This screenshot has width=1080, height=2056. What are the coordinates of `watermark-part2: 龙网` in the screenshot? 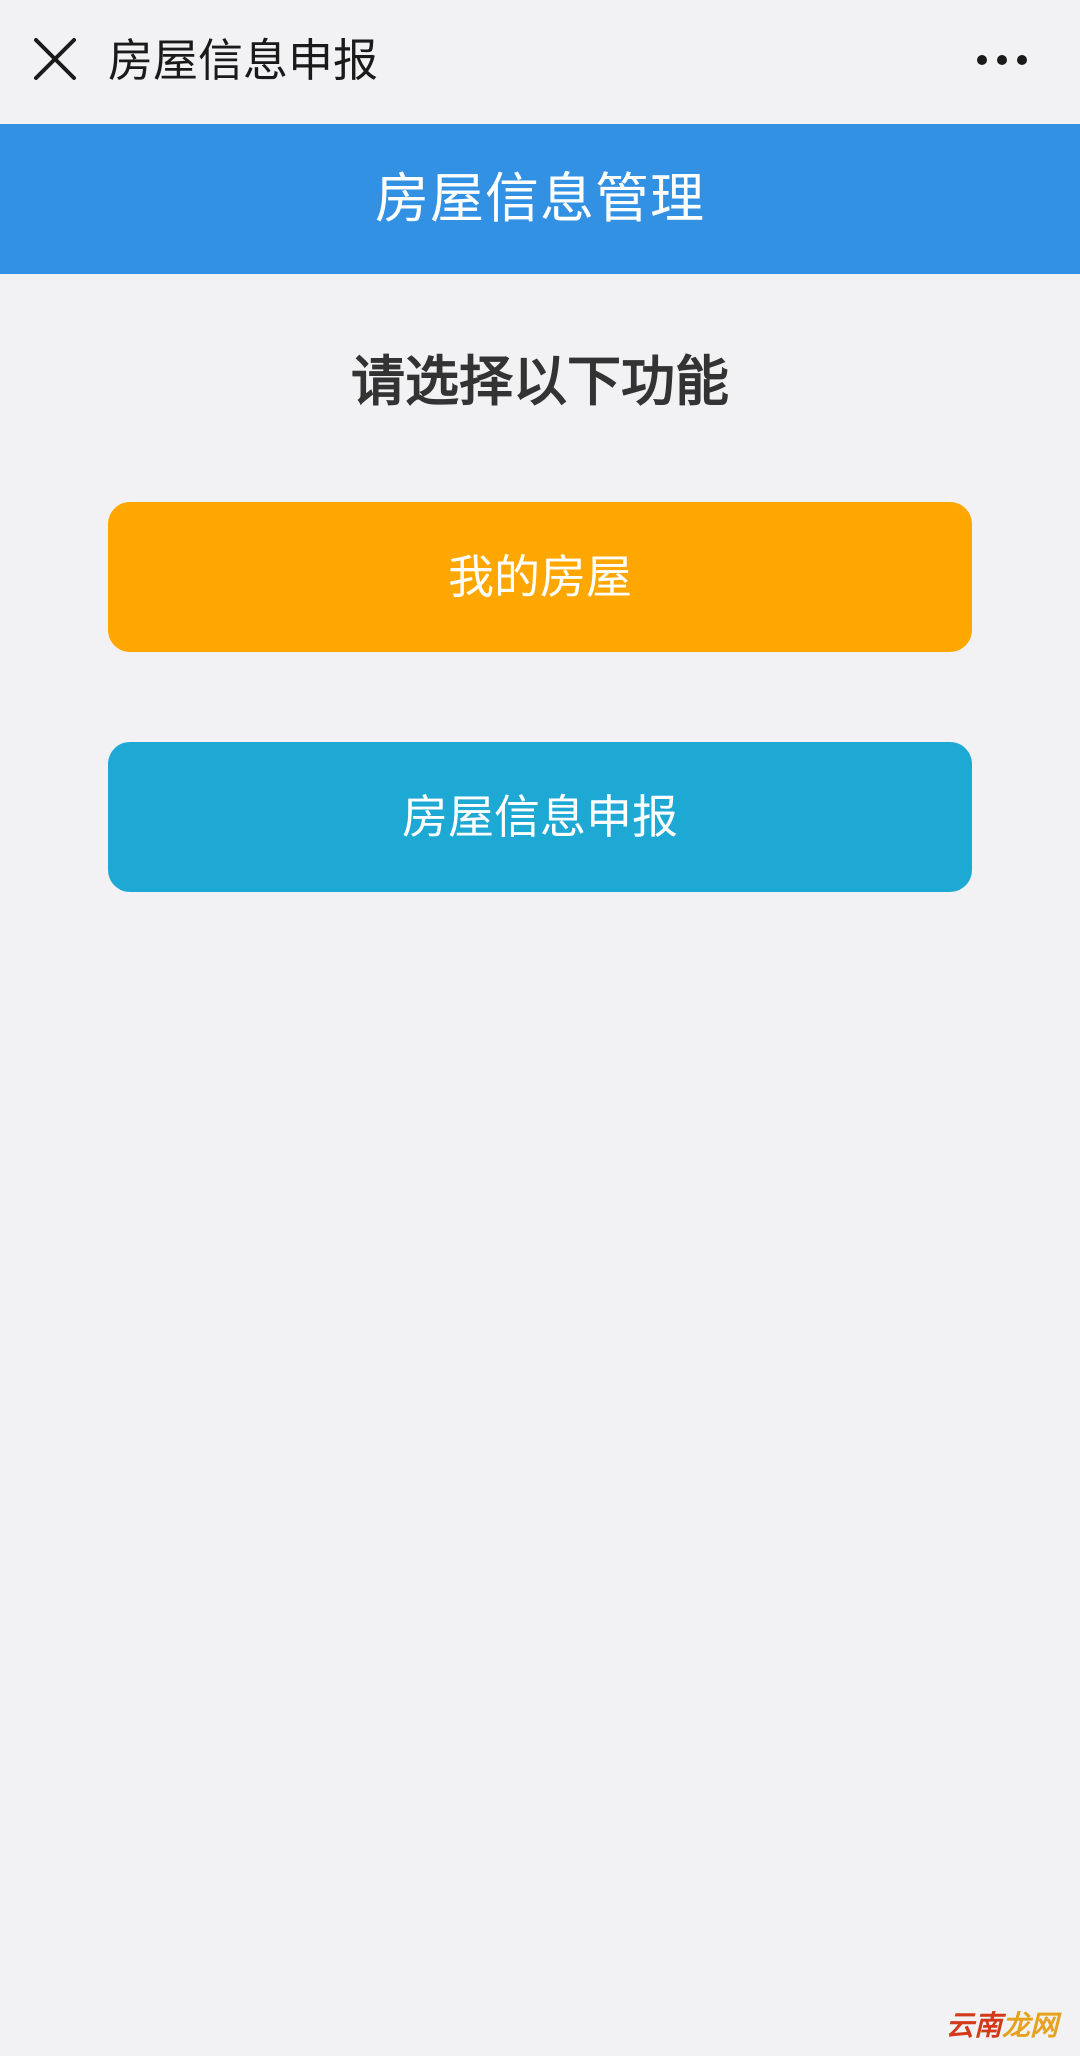 It's located at (1030, 2025).